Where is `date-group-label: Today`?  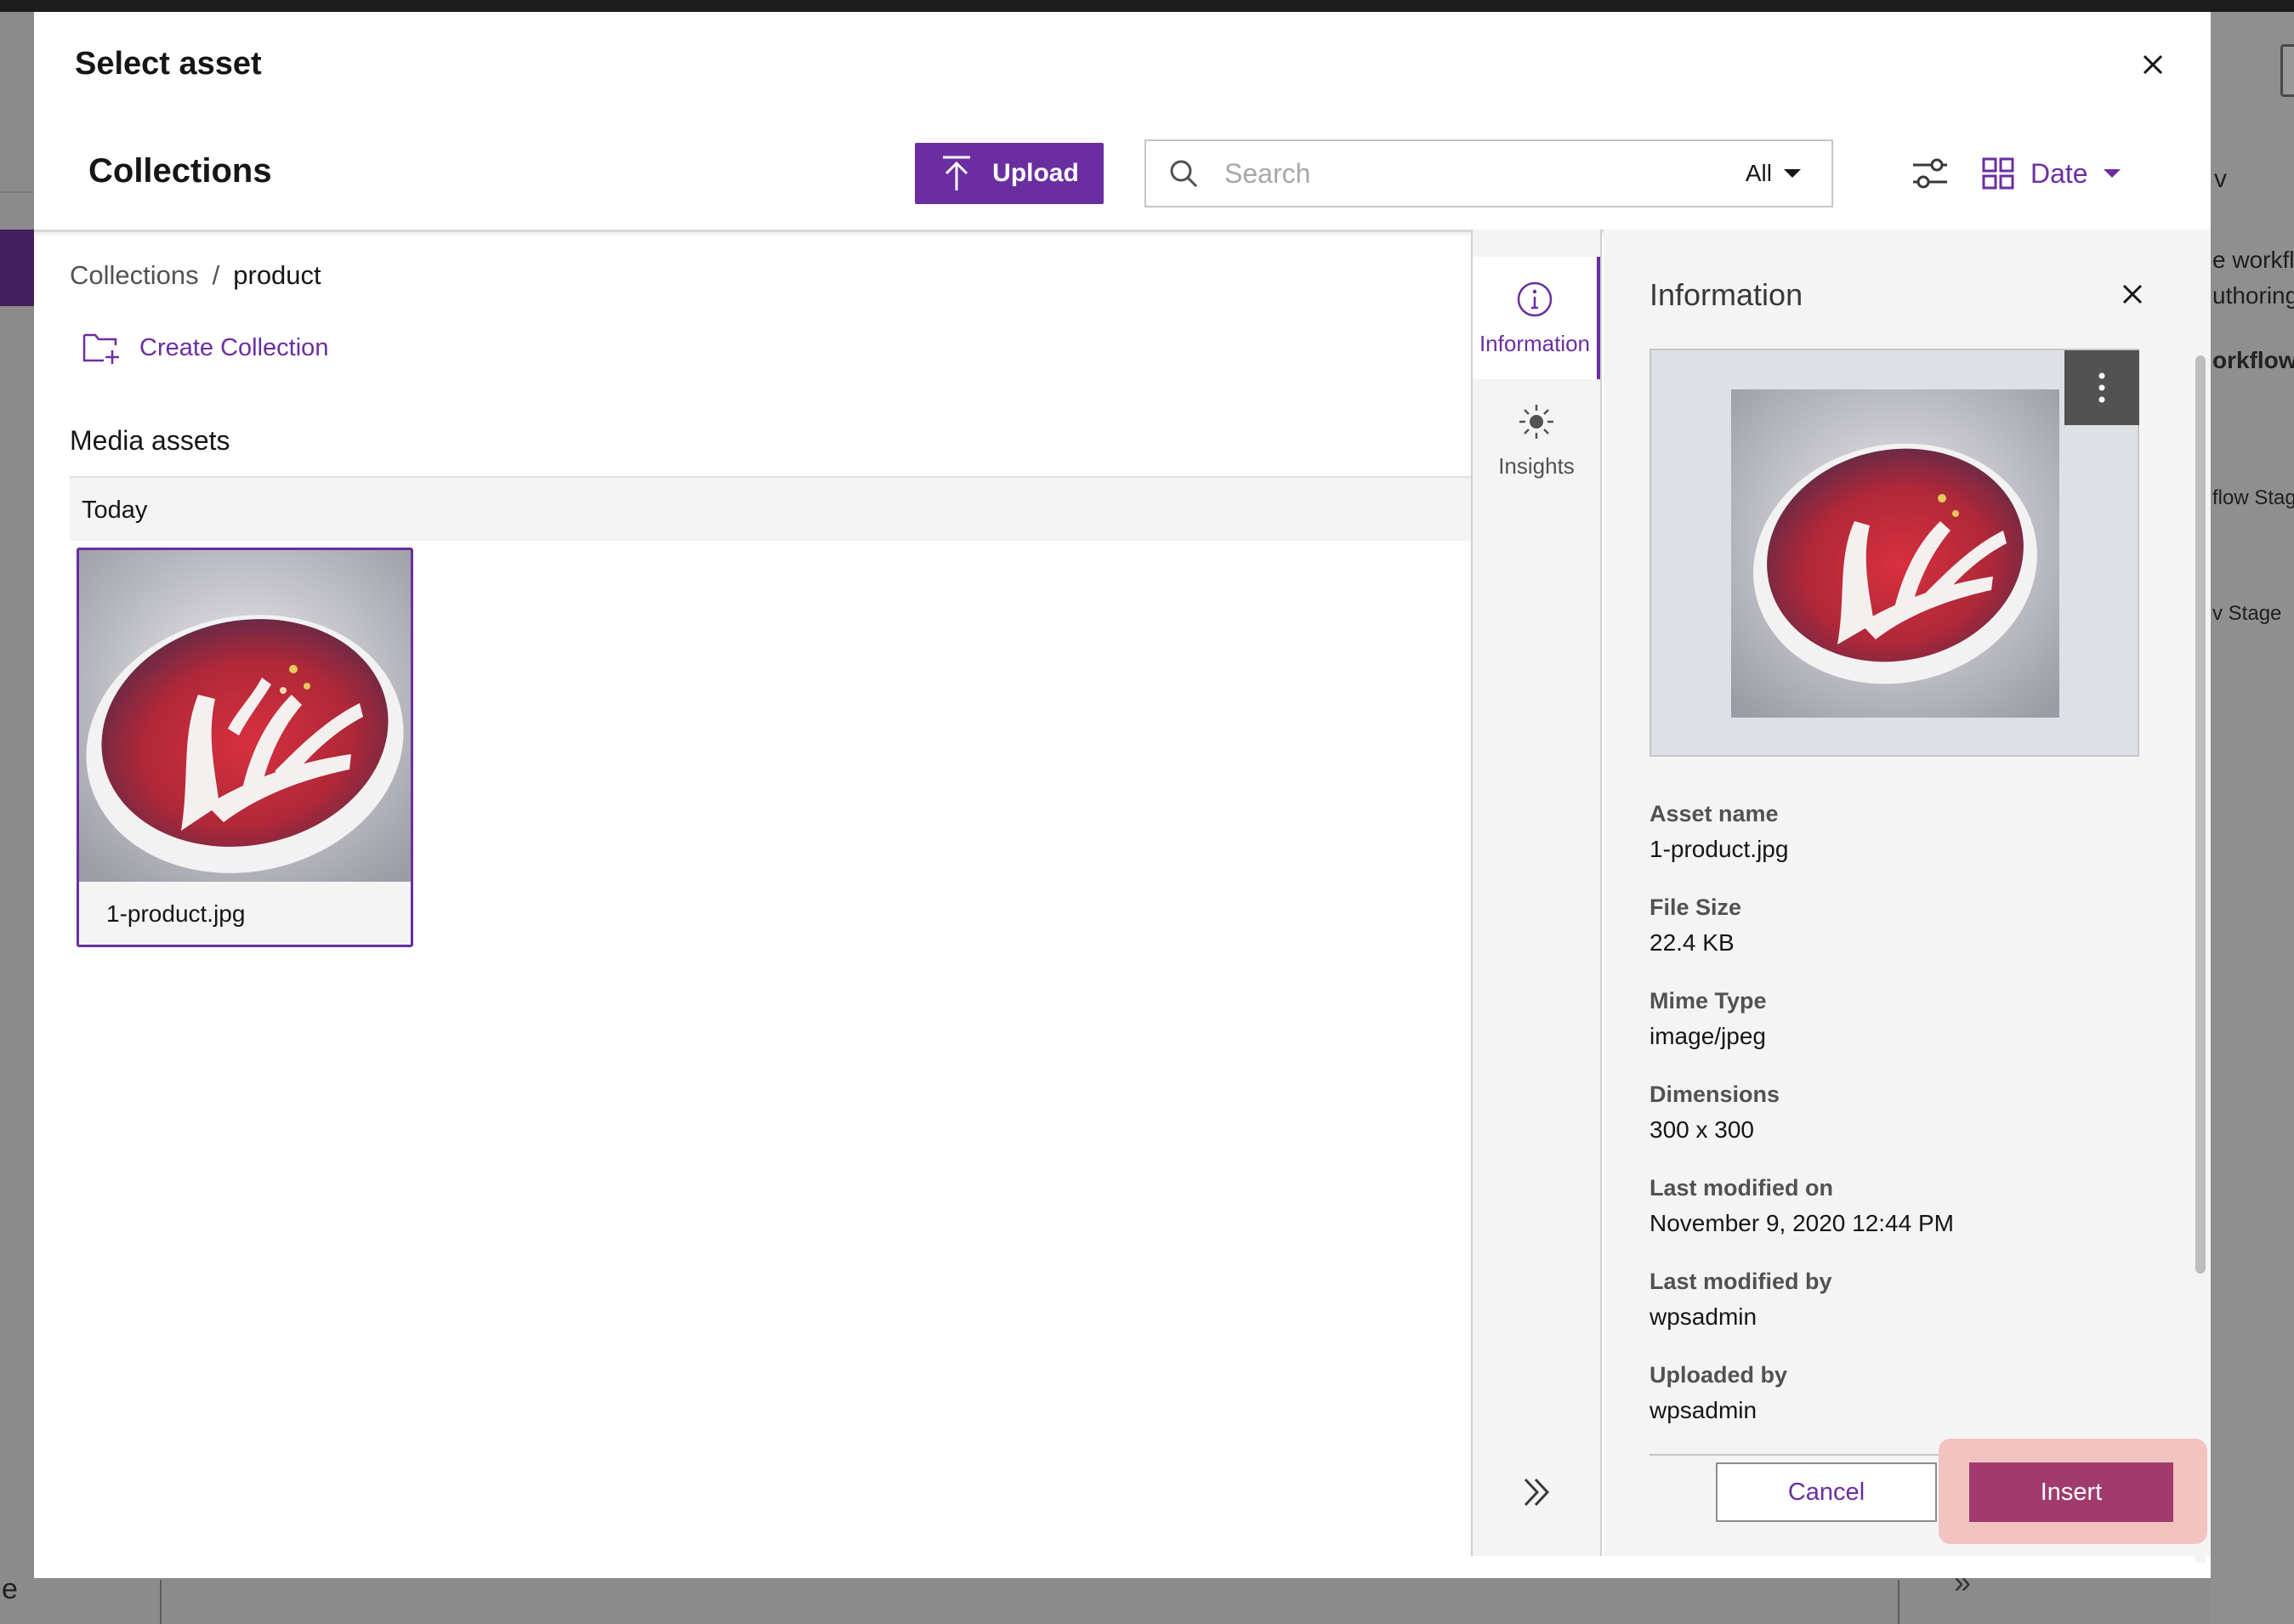
date-group-label: Today is located at coordinates (115, 511).